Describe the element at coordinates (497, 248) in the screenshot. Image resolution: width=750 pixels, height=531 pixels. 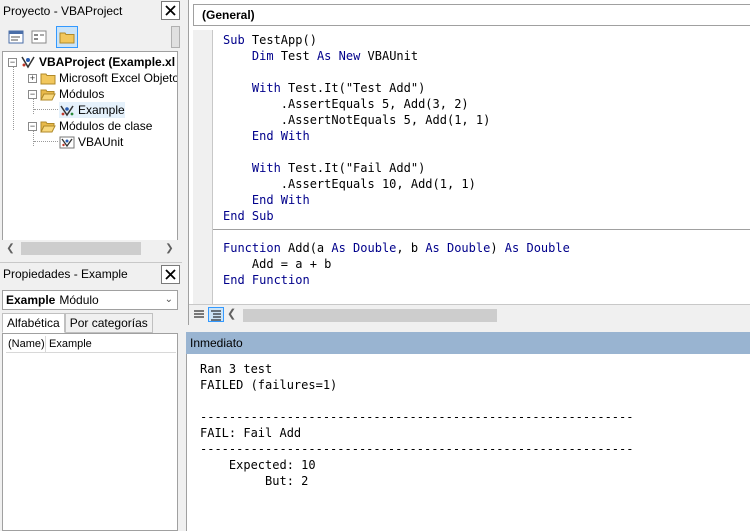
I see `code-text: )` at that location.